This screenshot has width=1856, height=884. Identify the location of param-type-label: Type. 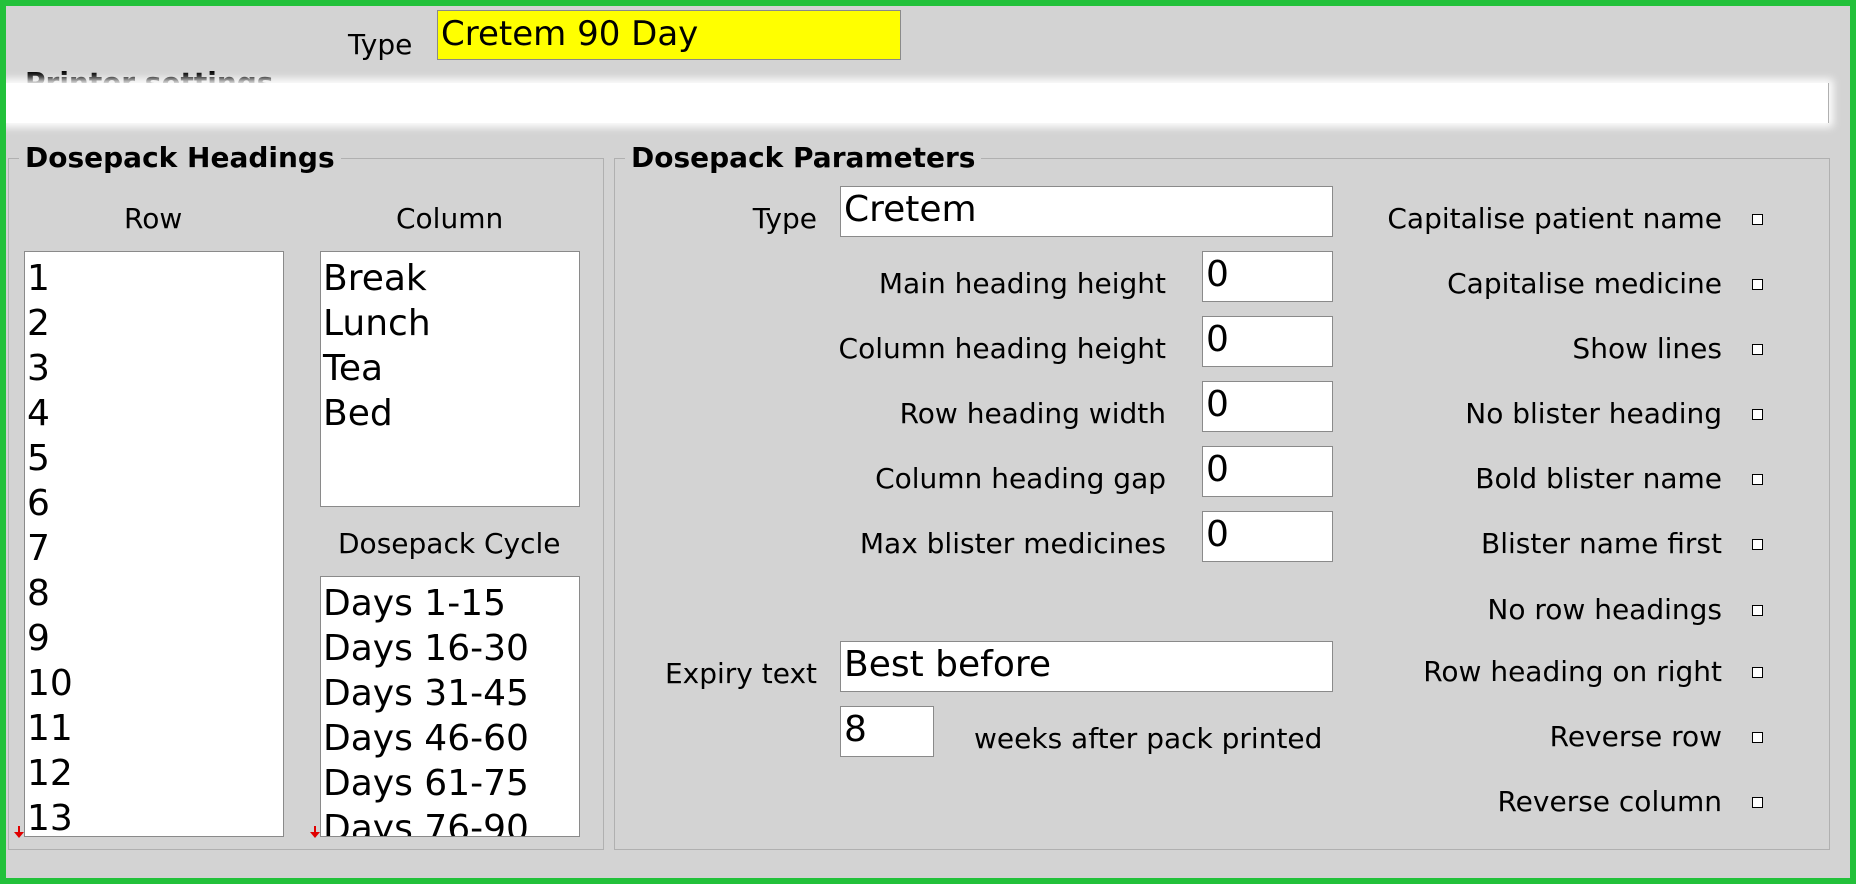
(784, 218).